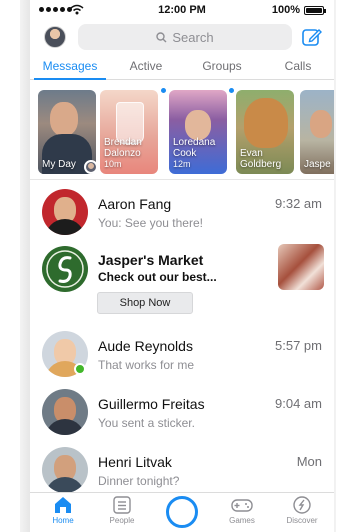  What do you see at coordinates (161, 36) in the screenshot?
I see `search-icon` at bounding box center [161, 36].